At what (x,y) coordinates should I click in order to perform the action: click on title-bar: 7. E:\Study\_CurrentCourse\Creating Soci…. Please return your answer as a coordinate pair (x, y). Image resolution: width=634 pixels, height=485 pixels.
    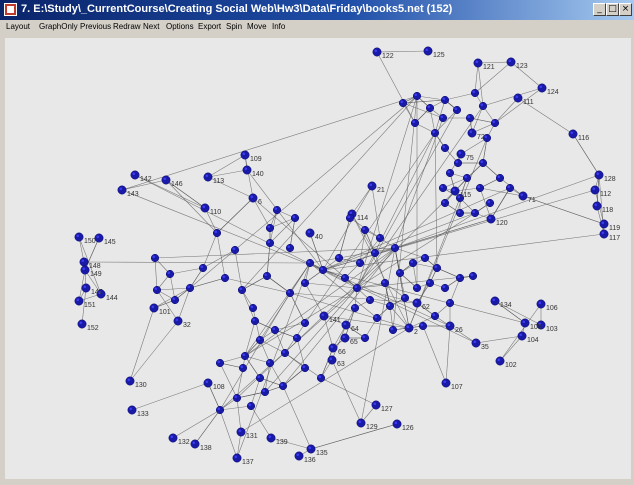
    Looking at the image, I should click on (317, 10).